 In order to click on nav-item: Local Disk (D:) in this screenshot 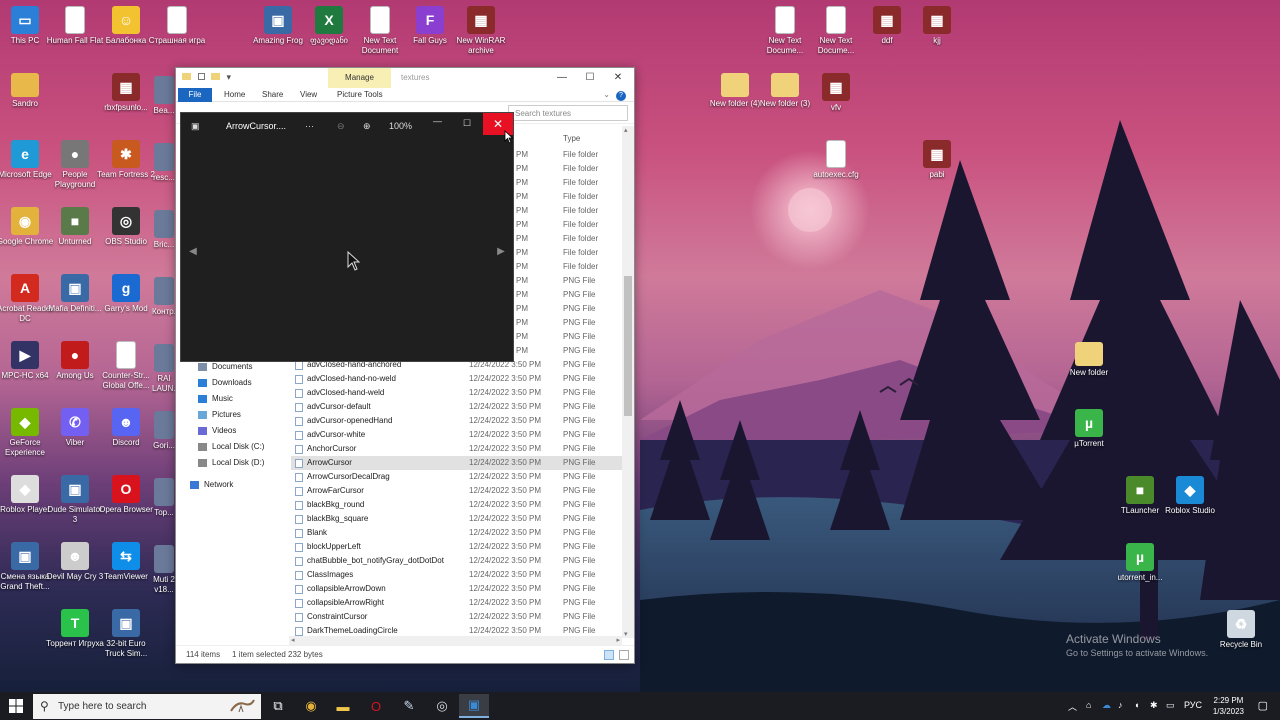, I will do `click(231, 462)`.